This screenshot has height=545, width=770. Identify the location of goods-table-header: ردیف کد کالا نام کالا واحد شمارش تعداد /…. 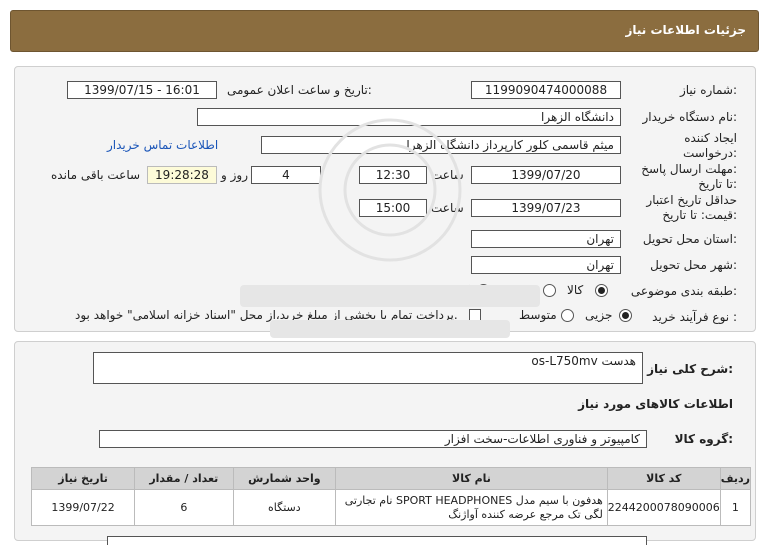
(391, 478).